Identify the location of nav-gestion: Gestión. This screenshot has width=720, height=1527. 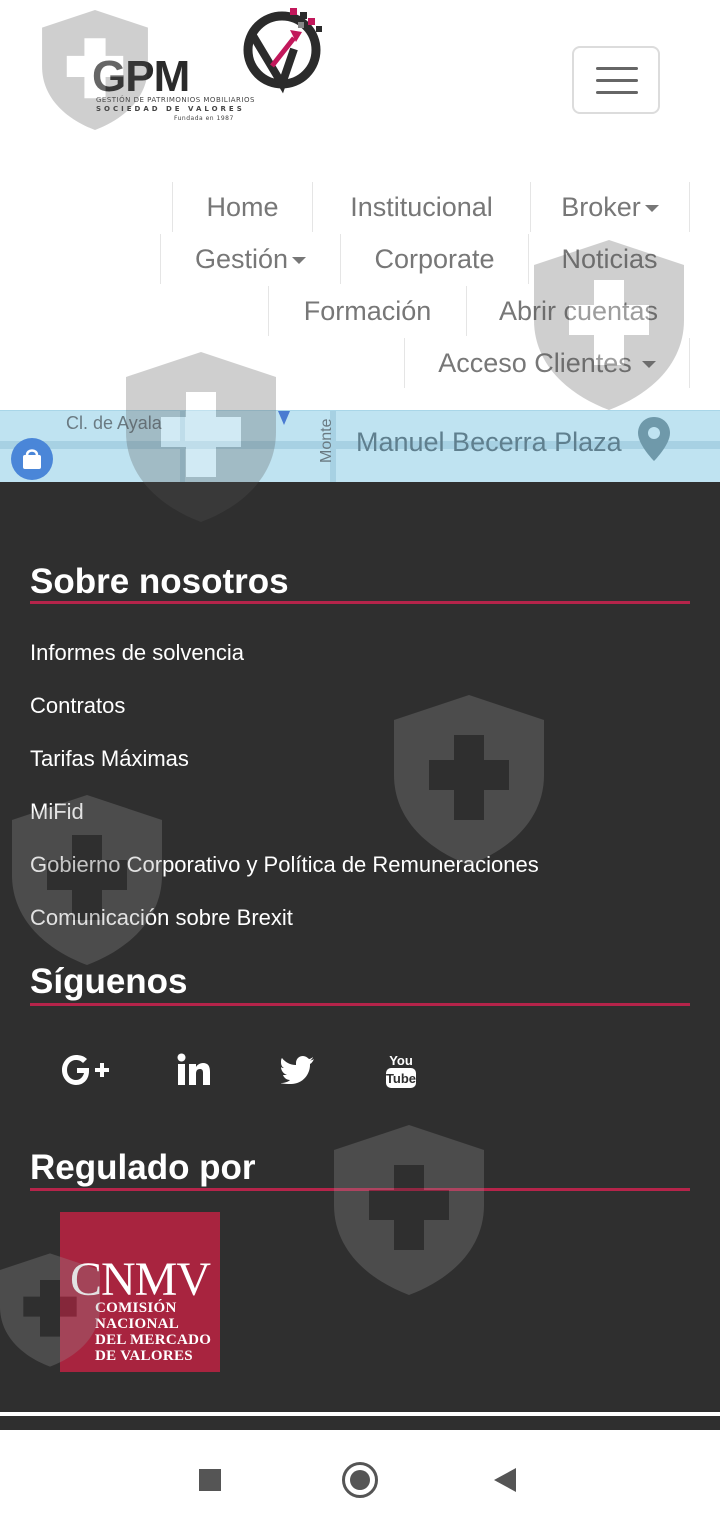
(250, 259).